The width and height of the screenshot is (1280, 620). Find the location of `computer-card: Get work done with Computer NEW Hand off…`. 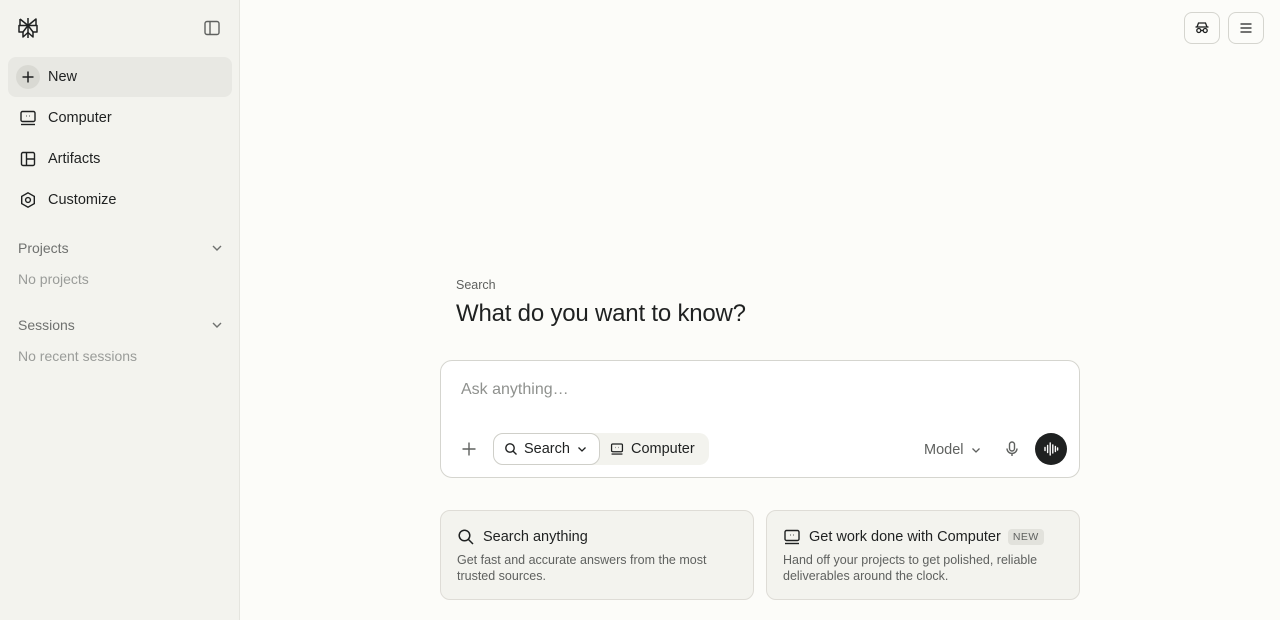

computer-card: Get work done with Computer NEW Hand off… is located at coordinates (923, 555).